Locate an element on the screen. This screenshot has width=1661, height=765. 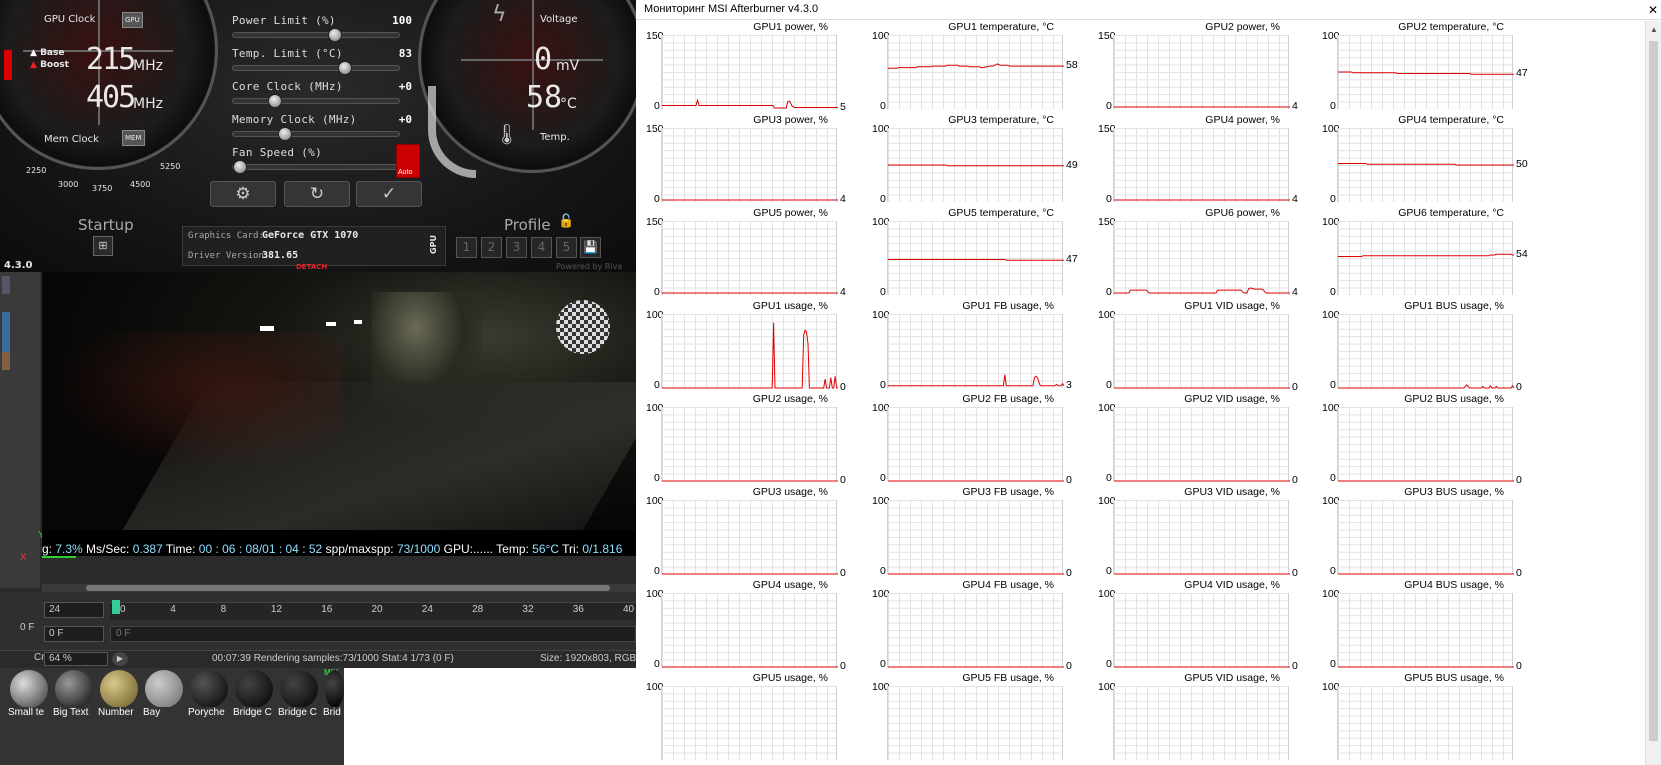
profile-button-4: 4 is located at coordinates (541, 247).